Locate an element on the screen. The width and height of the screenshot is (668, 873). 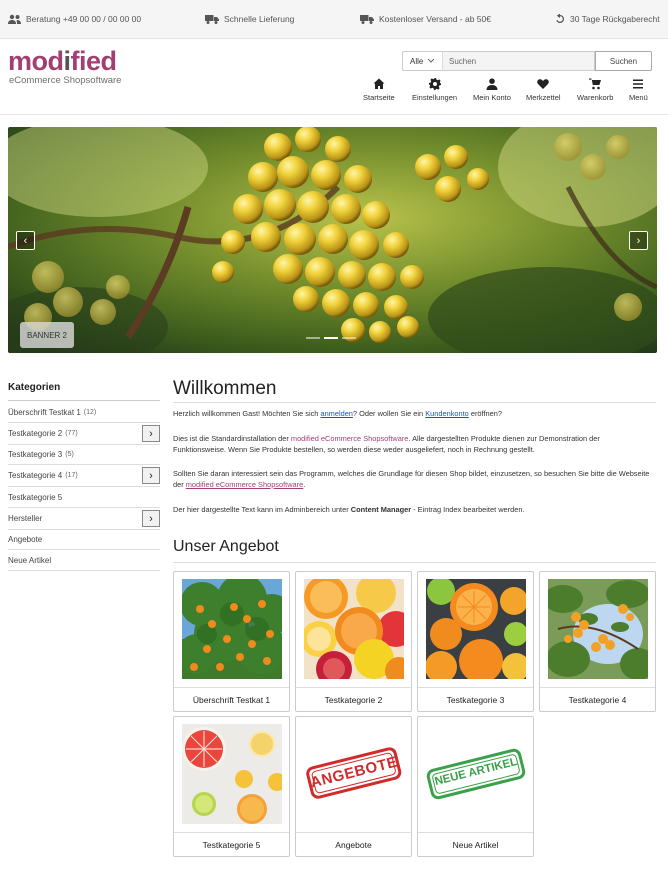
info-delivery-label: Schnelle Lieferung is located at coordinates (259, 19).